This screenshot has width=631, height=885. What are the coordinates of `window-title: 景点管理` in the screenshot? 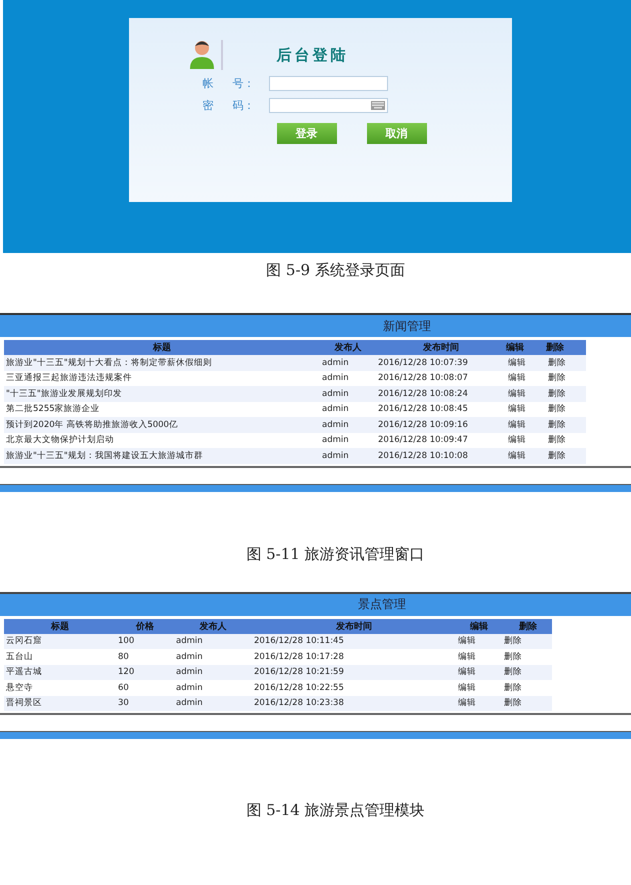 It's located at (382, 604).